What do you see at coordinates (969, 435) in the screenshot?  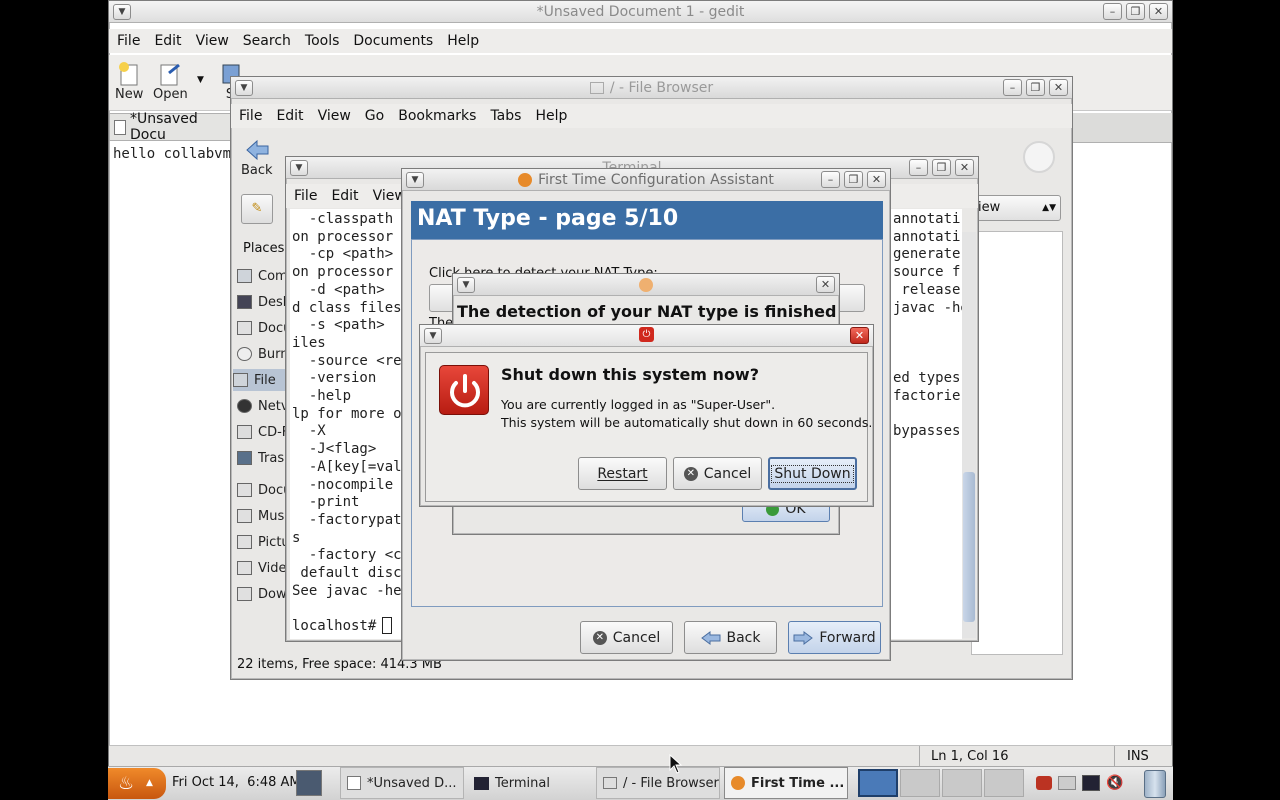 I see `terminal-scrollbar` at bounding box center [969, 435].